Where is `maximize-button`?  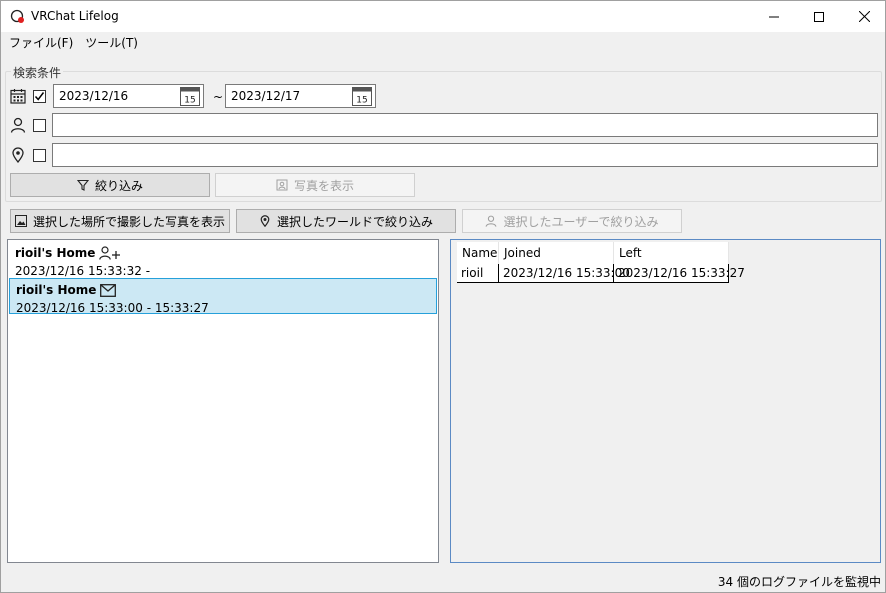
maximize-button is located at coordinates (819, 16).